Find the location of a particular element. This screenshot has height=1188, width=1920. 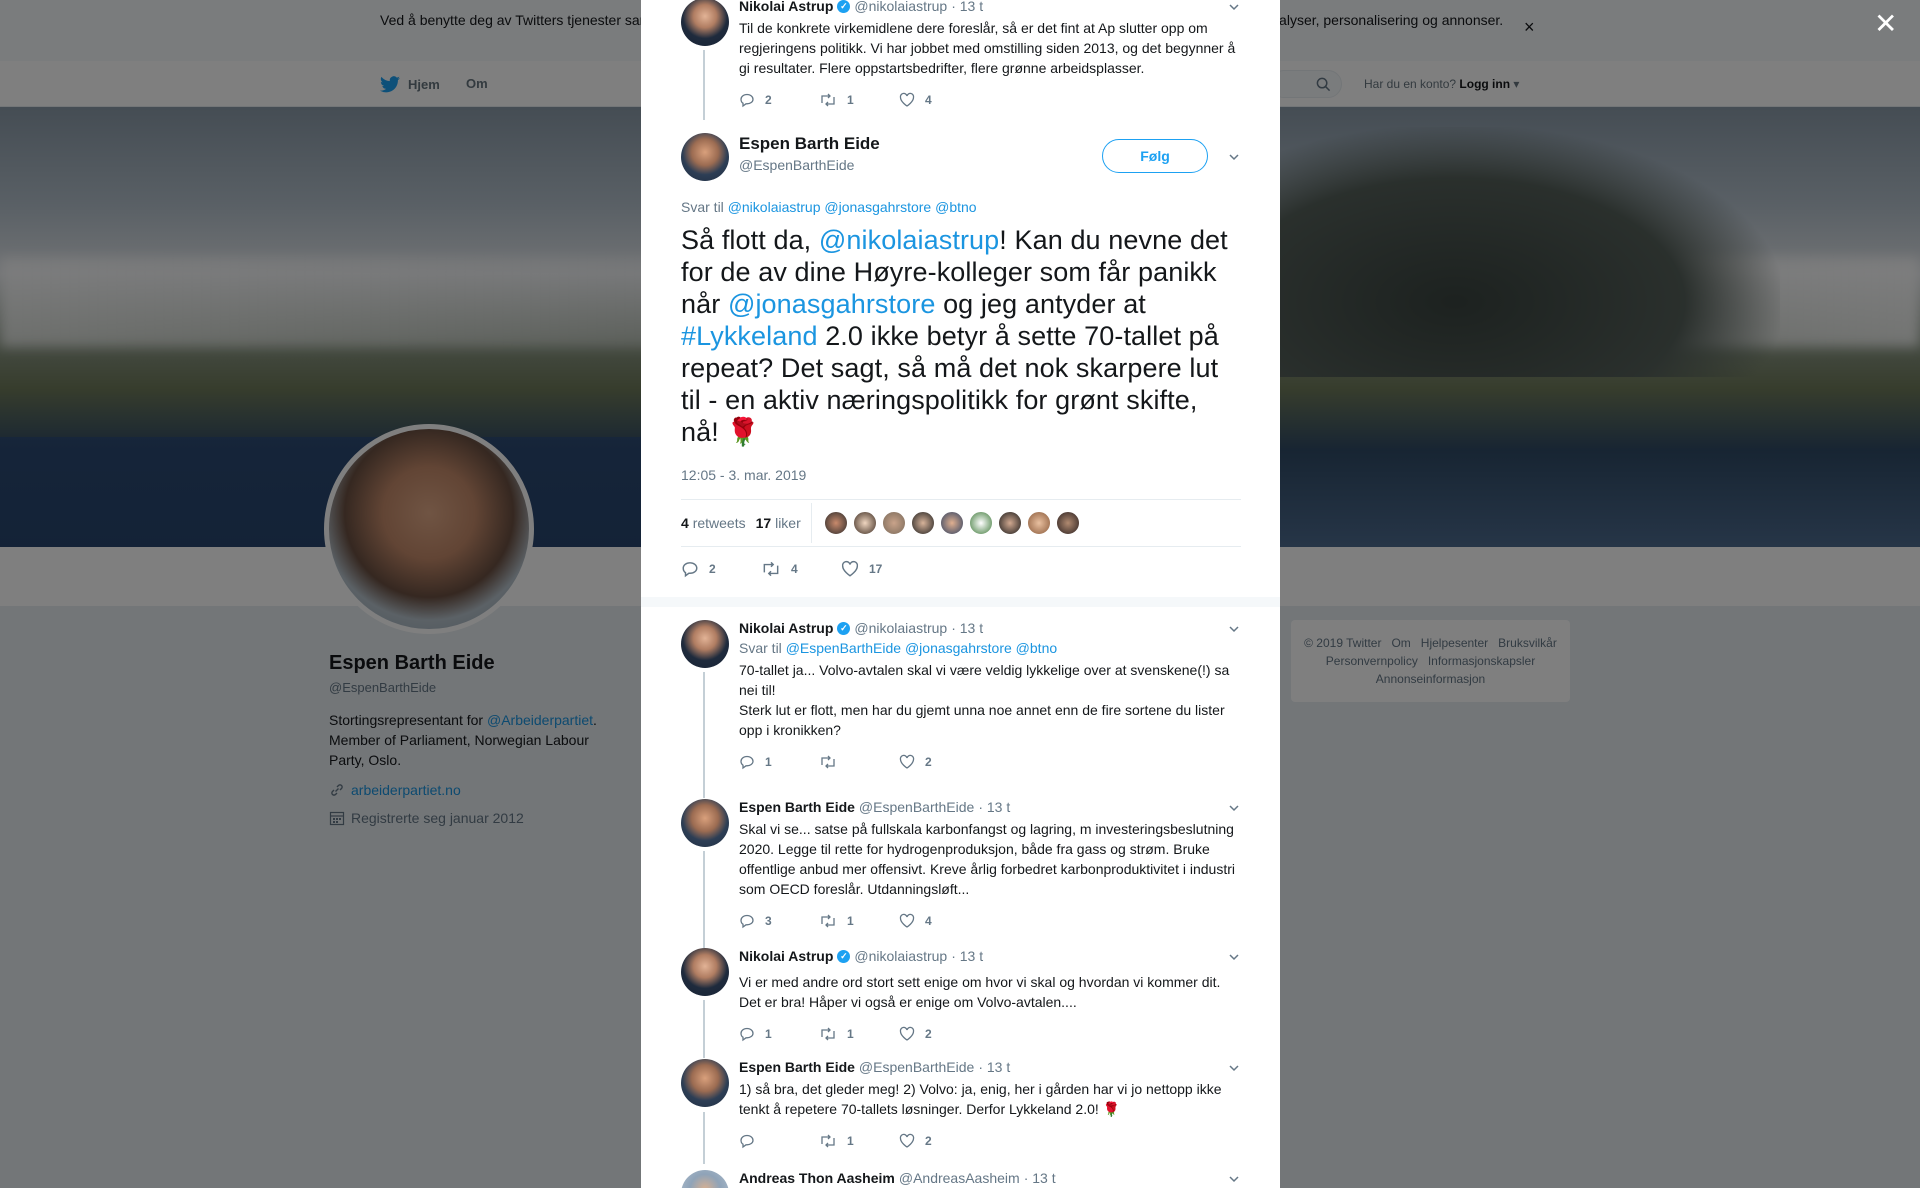

main-tweet-actions: 2 4 17 is located at coordinates (801, 569).